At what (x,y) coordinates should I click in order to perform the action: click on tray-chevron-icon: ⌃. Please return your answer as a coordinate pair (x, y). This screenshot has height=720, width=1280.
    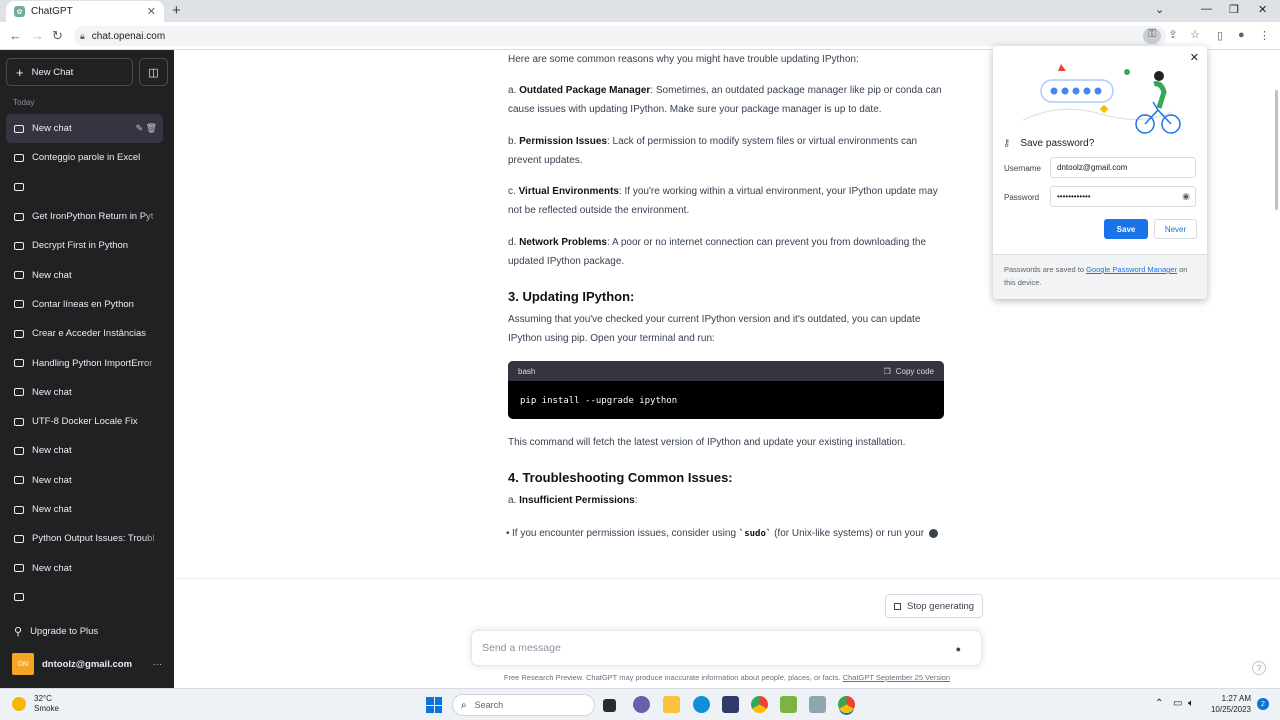
    Looking at the image, I should click on (1159, 703).